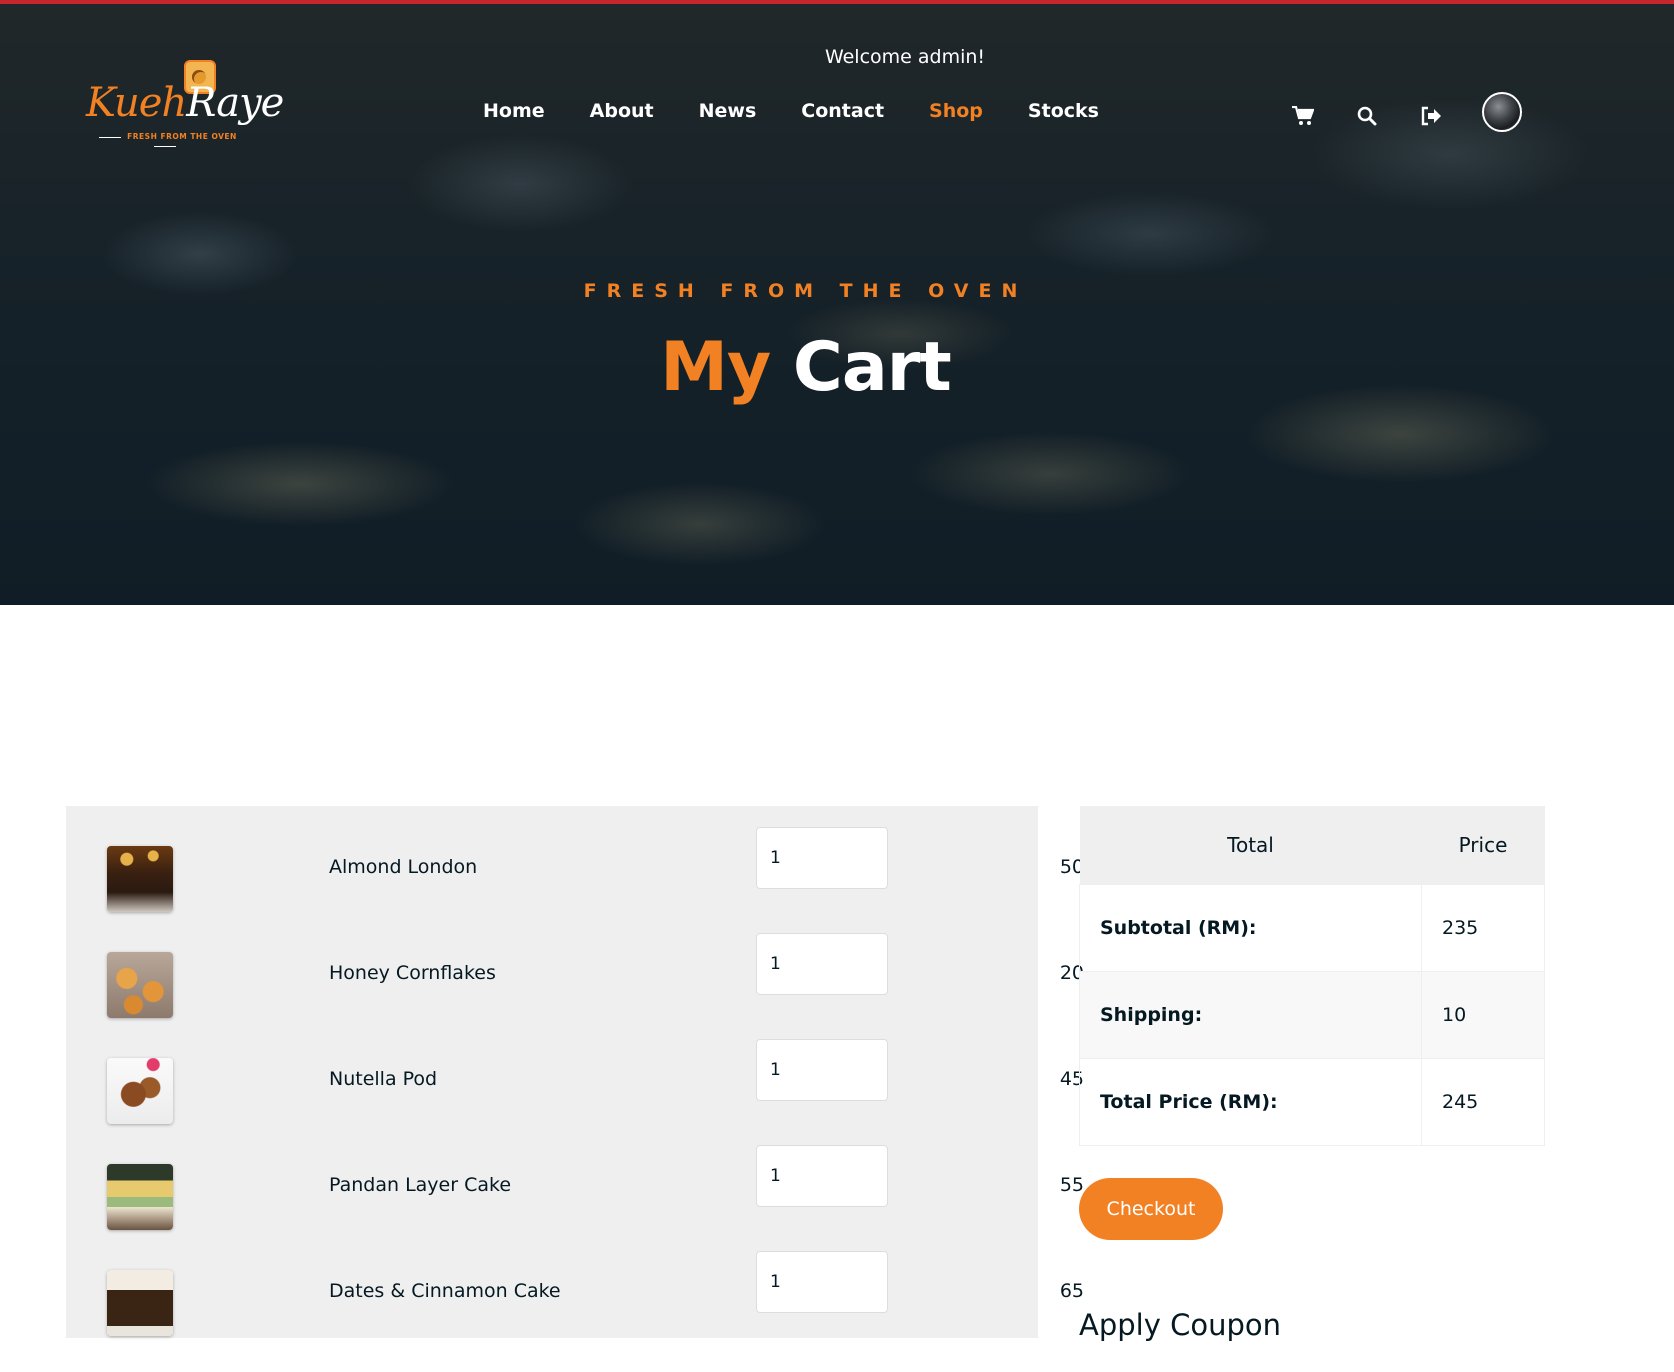 The height and width of the screenshot is (1372, 1674). I want to click on avatar, so click(1502, 112).